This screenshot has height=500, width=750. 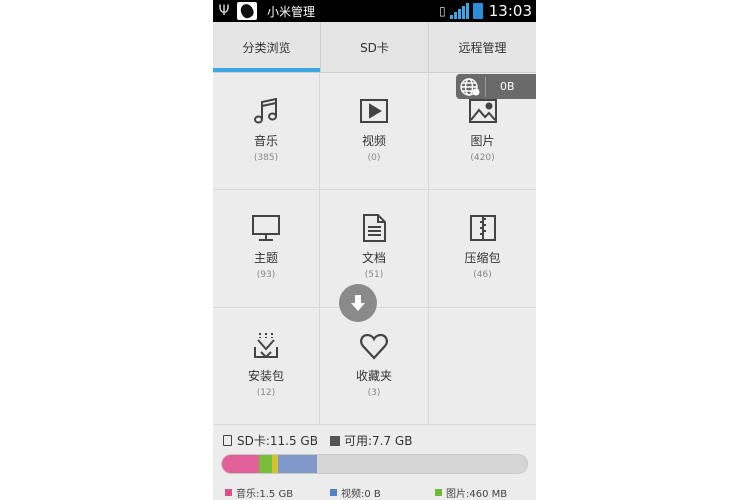 What do you see at coordinates (266, 47) in the screenshot?
I see `tab-category-browse: 分类浏览` at bounding box center [266, 47].